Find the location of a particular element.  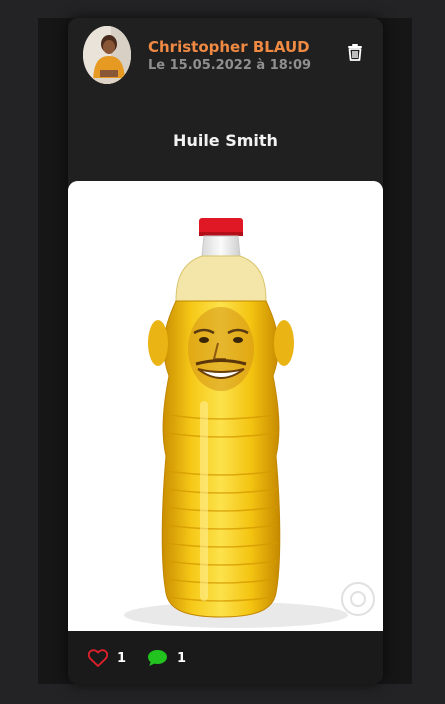

post-footer: 1 1 is located at coordinates (225, 657).